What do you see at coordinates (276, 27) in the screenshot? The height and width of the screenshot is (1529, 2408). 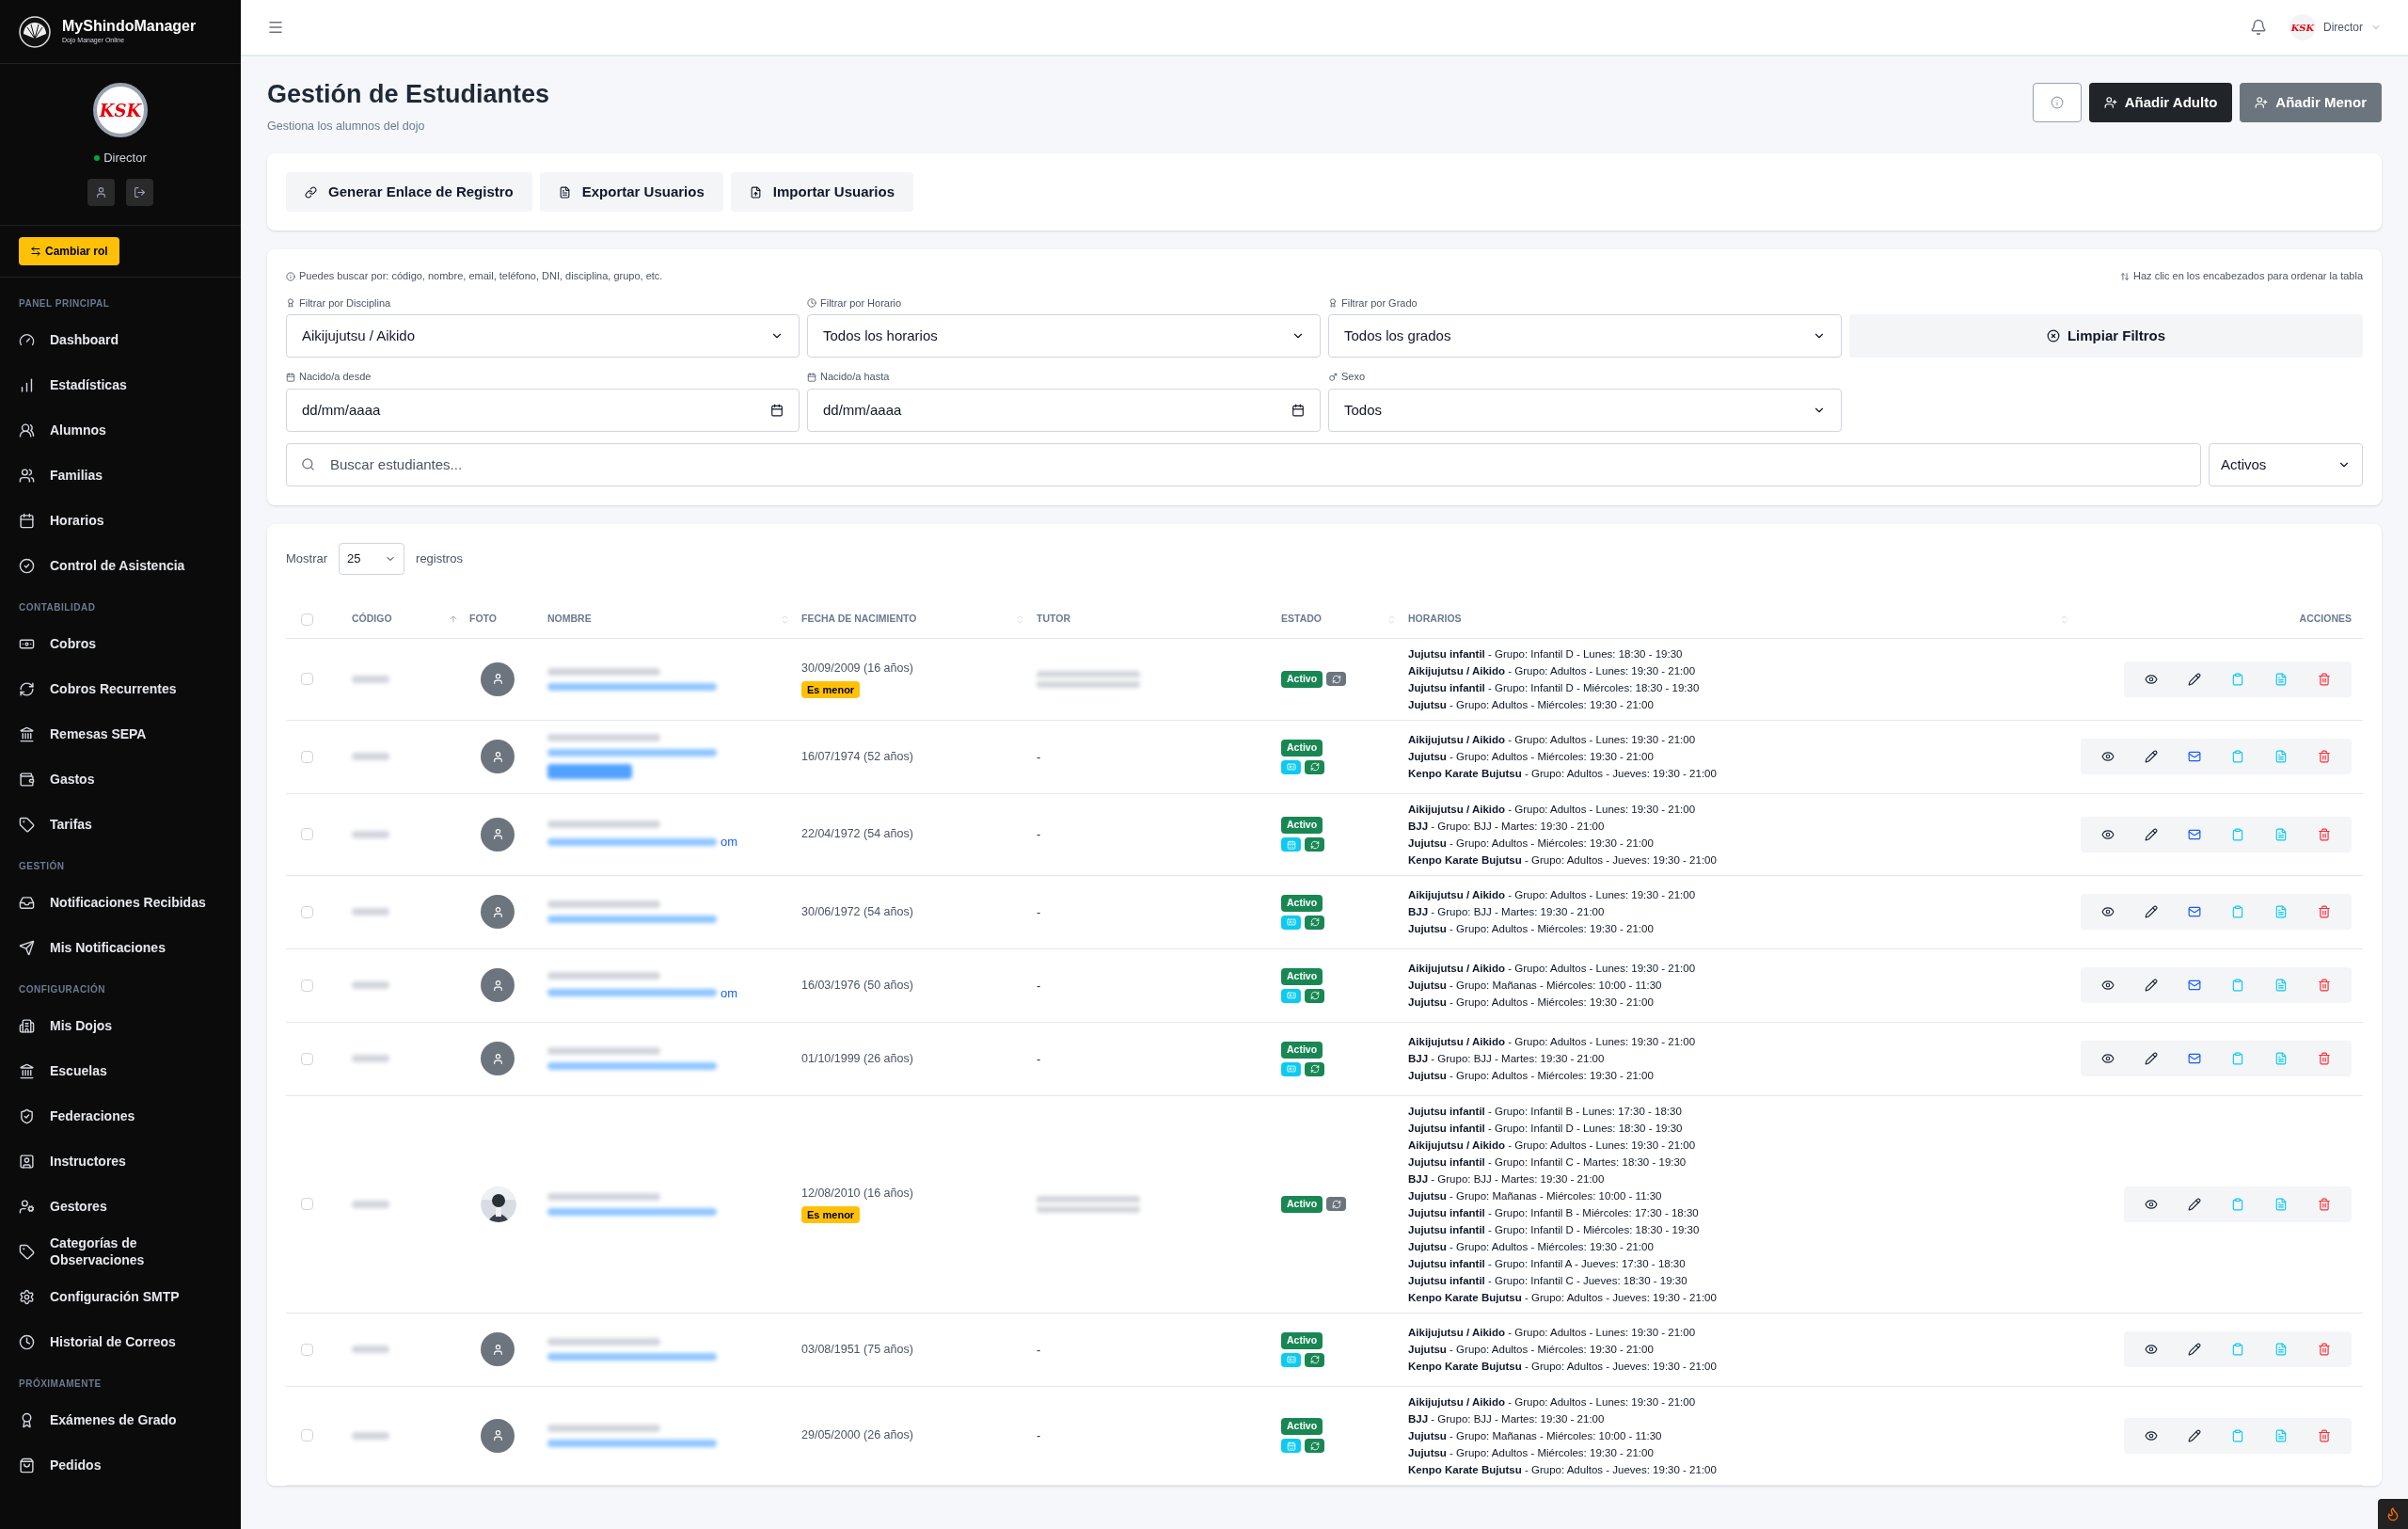 I see `menu-button` at bounding box center [276, 27].